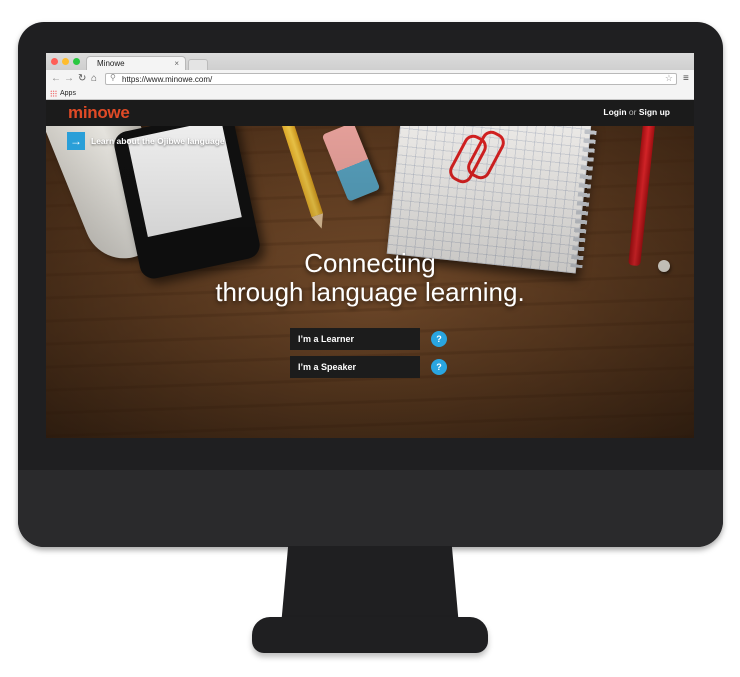 The height and width of the screenshot is (677, 740). I want to click on speaker-button: I’m a Speaker, so click(355, 367).